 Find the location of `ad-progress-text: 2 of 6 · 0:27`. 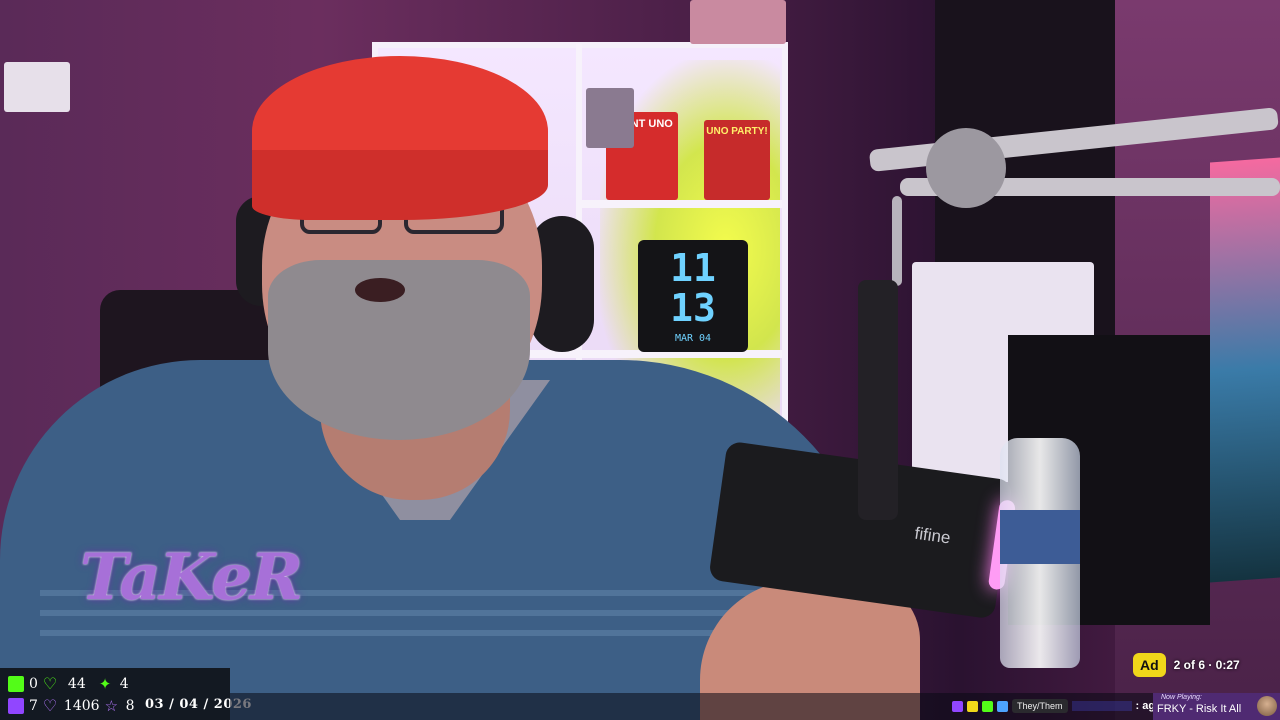

ad-progress-text: 2 of 6 · 0:27 is located at coordinates (1206, 665).